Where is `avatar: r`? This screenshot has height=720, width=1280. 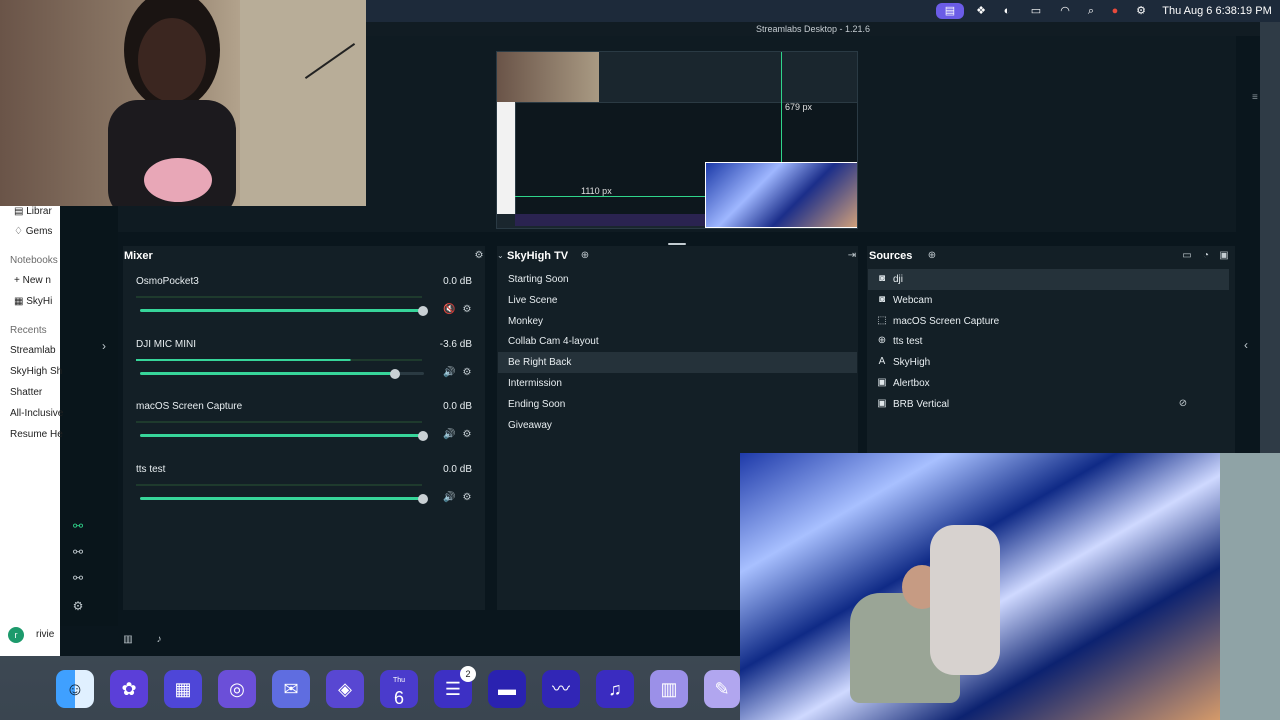
avatar: r is located at coordinates (16, 635).